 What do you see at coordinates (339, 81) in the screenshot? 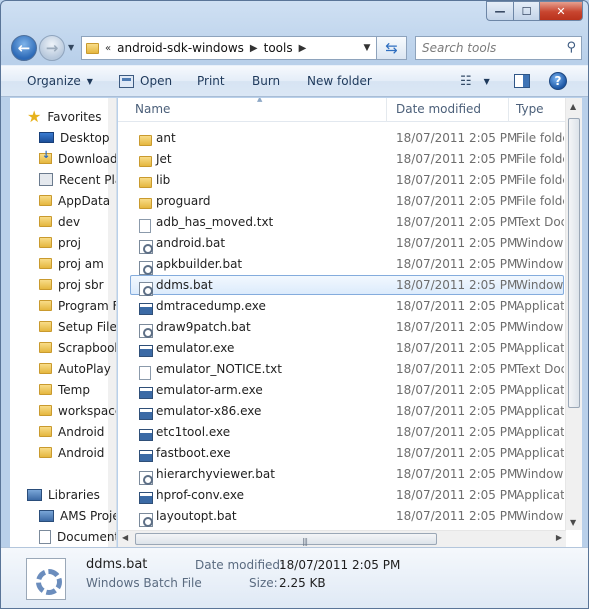
I see `new-folder-button: New folder` at bounding box center [339, 81].